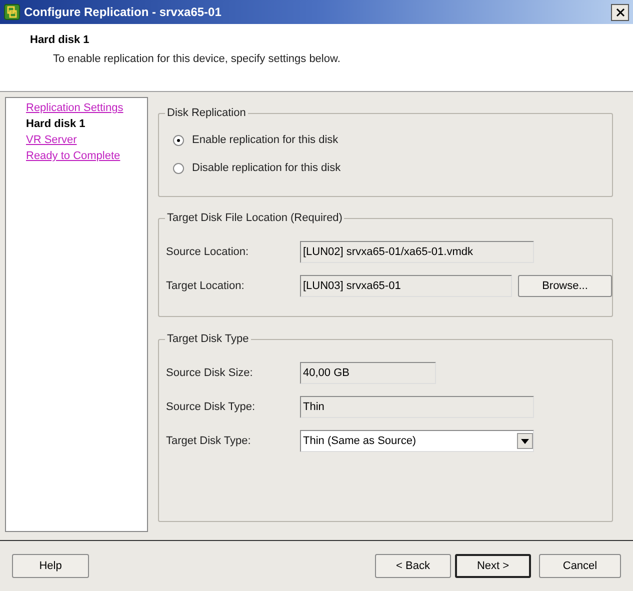  I want to click on cancel-button: Cancel, so click(580, 566).